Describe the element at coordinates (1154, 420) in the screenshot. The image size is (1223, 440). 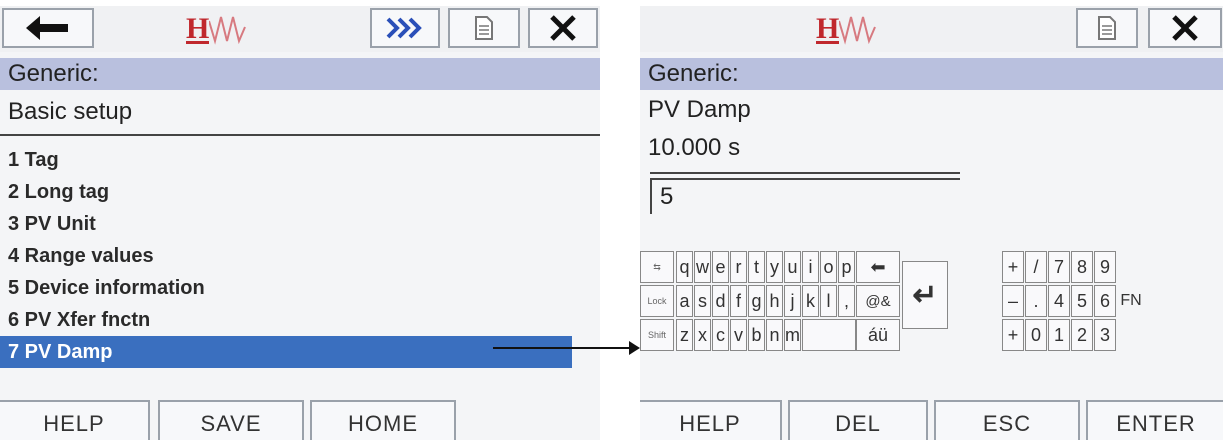
I see `enter-button: ENTER` at that location.